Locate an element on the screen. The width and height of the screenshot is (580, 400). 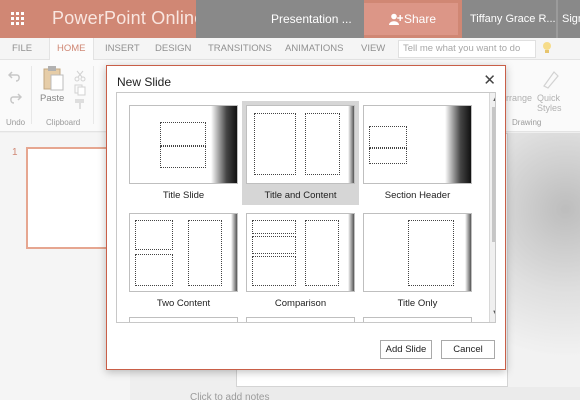
gallery-scrollbar: ▲ ▼ is located at coordinates (492, 207).